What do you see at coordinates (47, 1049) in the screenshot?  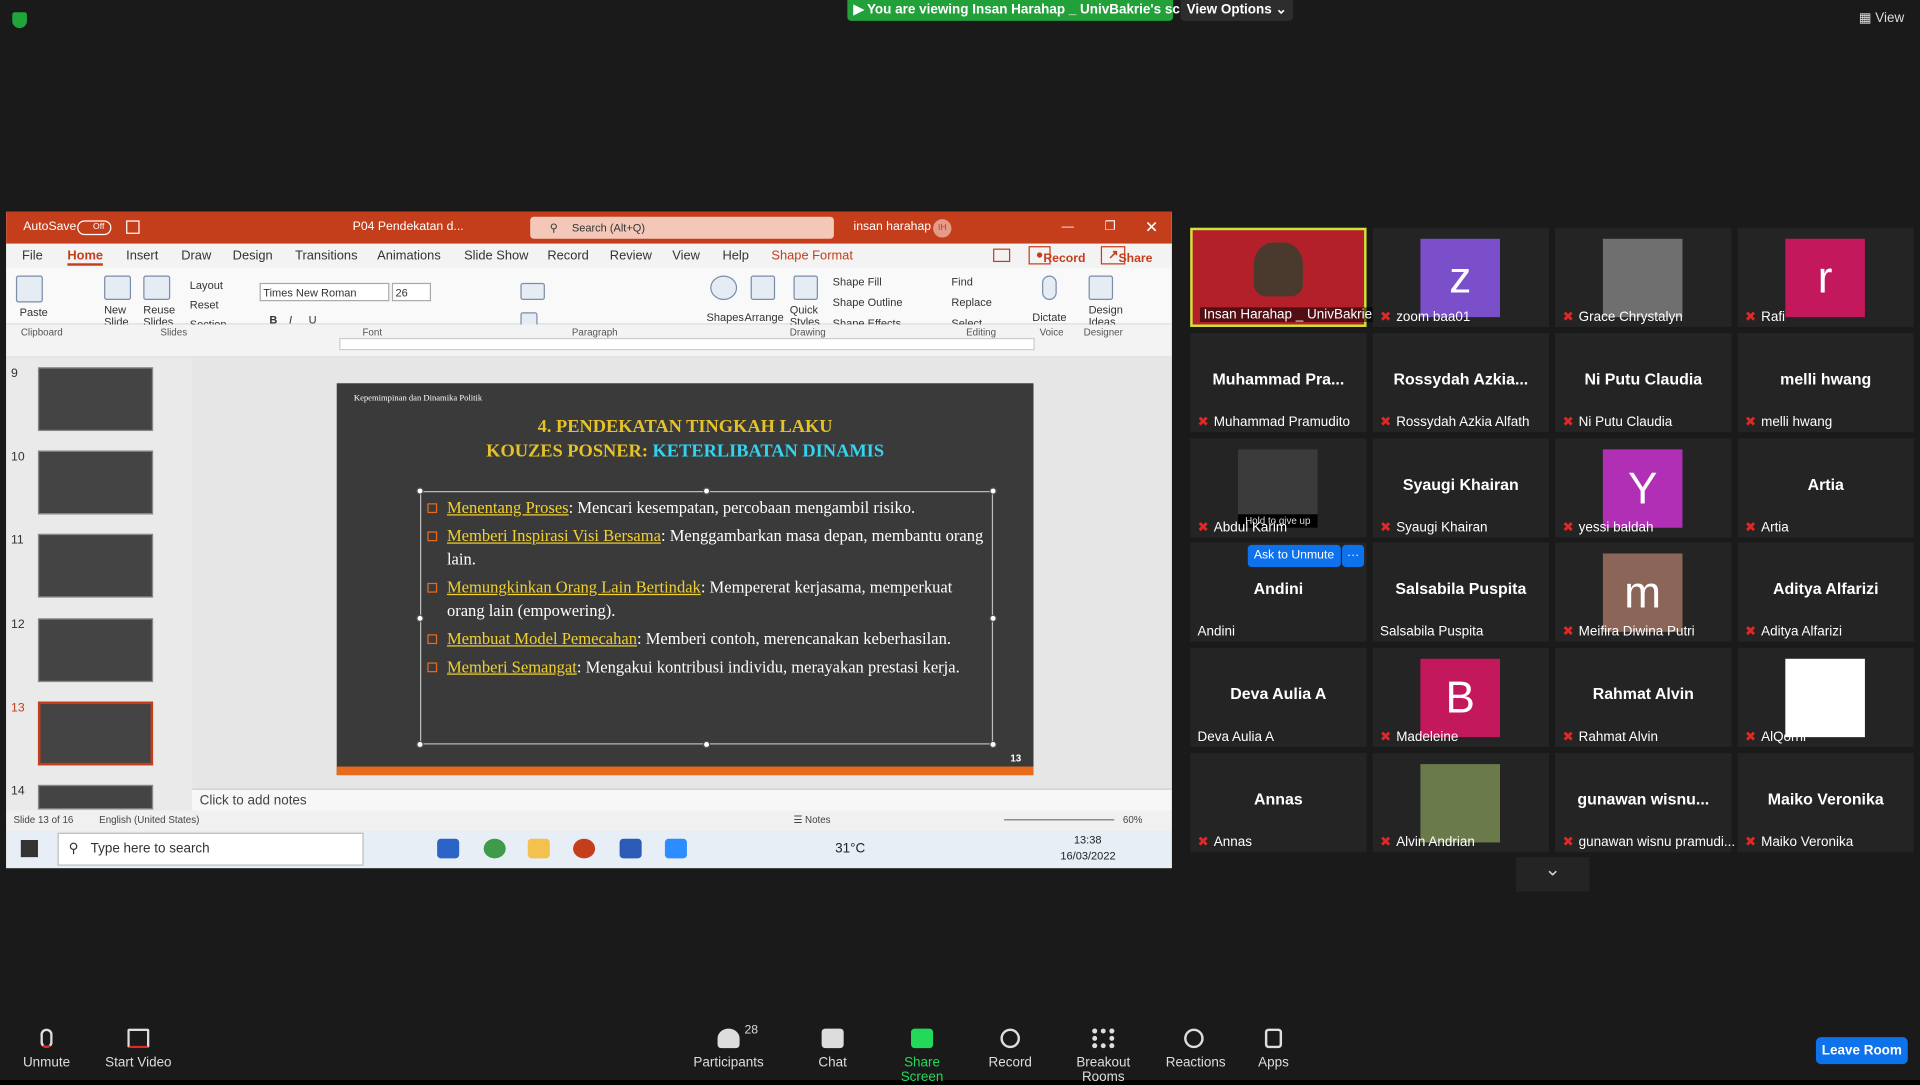 I see `unmute-button: Unmute` at bounding box center [47, 1049].